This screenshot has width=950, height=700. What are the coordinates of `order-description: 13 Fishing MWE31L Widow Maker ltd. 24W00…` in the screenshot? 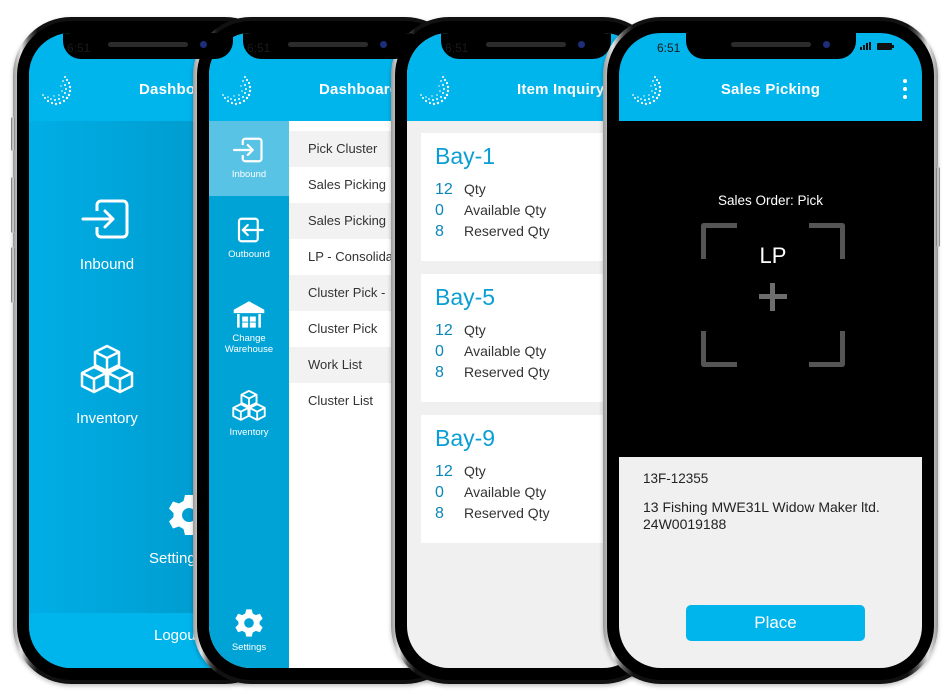 It's located at (761, 515).